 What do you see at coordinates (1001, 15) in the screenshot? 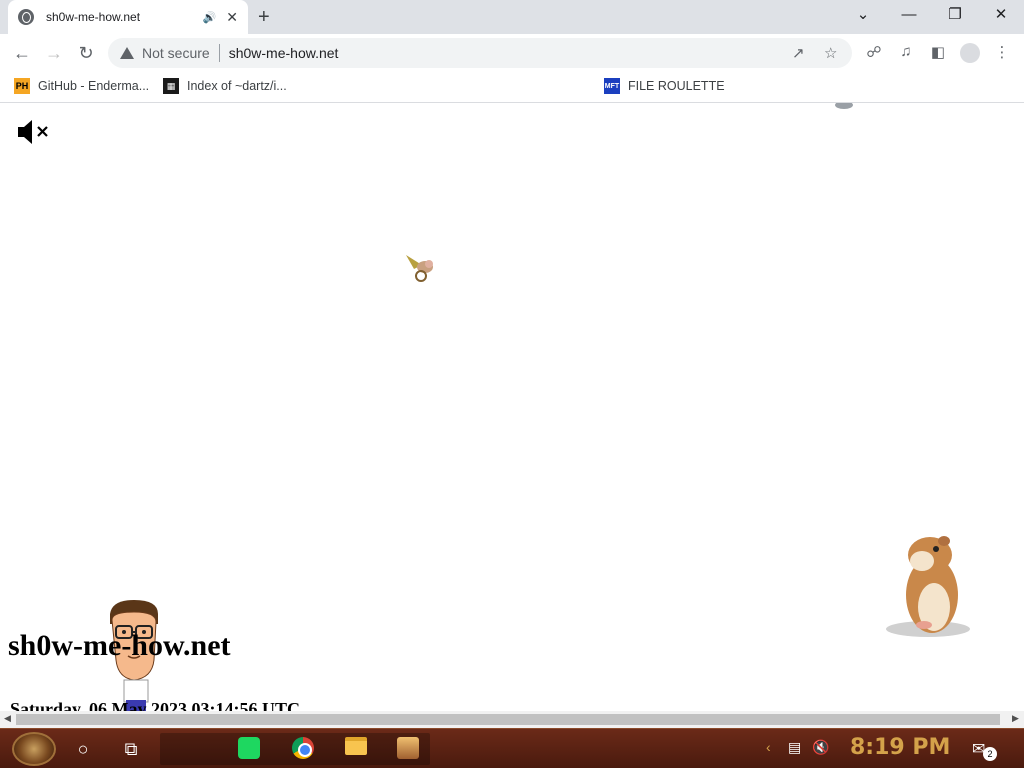
I see `close-window-button: ✕` at bounding box center [1001, 15].